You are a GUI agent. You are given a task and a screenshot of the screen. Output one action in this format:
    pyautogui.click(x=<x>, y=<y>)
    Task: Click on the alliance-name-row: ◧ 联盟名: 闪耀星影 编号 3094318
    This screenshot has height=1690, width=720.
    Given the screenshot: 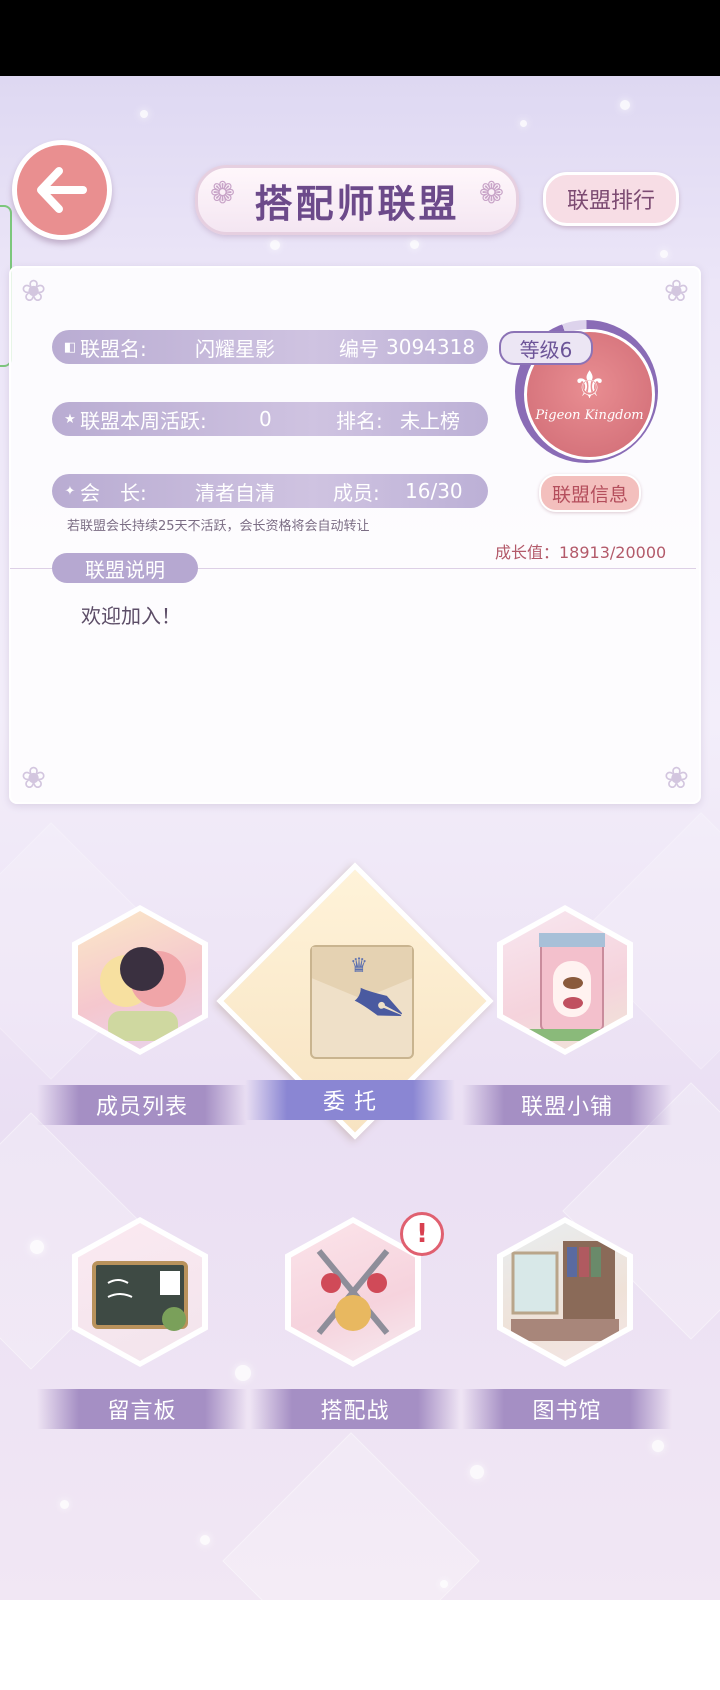 What is the action you would take?
    pyautogui.click(x=270, y=347)
    